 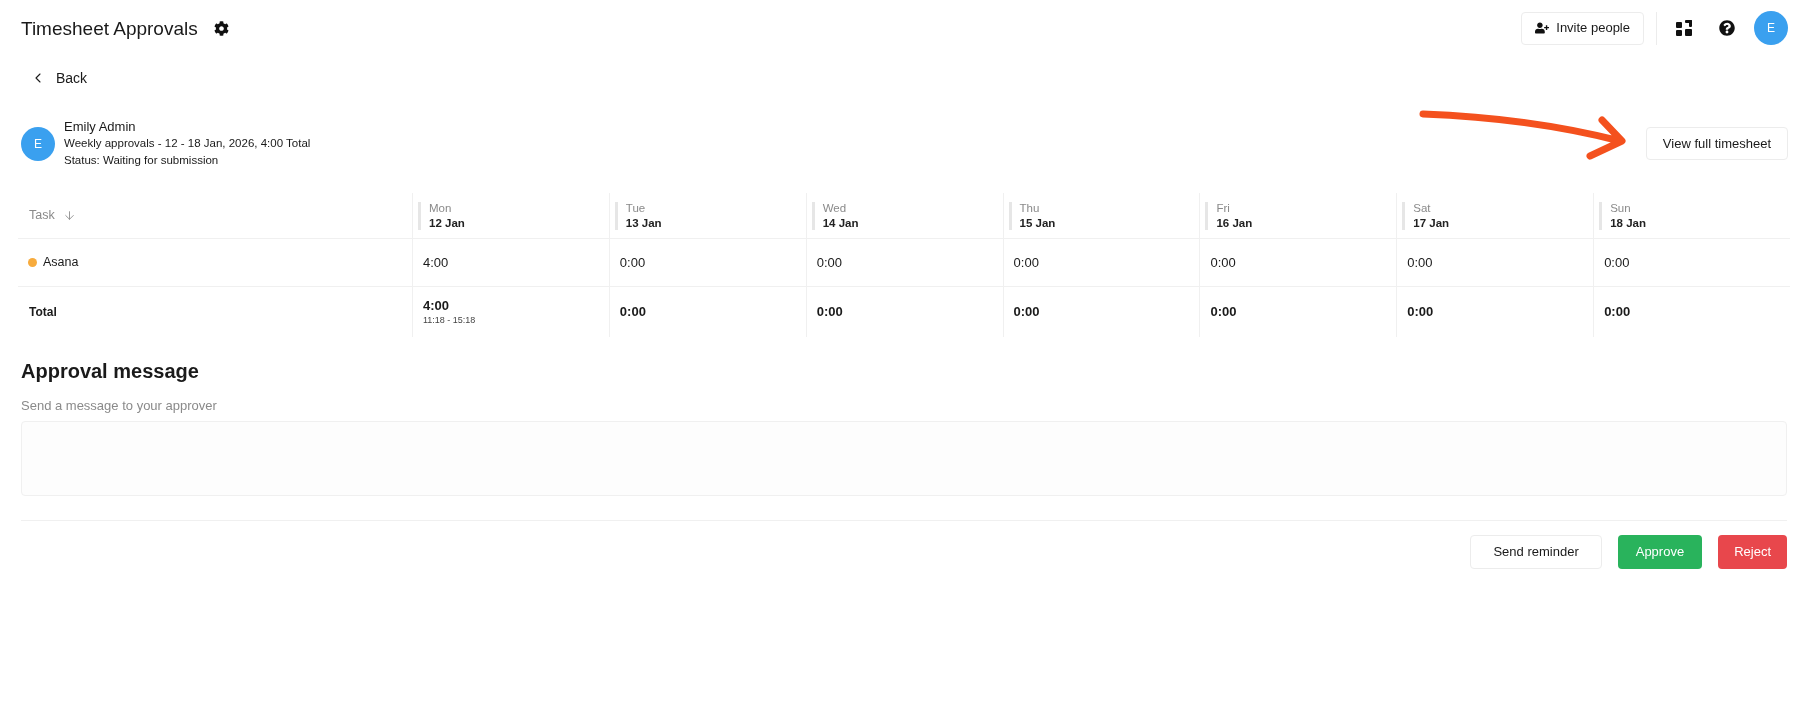 What do you see at coordinates (221, 28) in the screenshot?
I see `settings-icon` at bounding box center [221, 28].